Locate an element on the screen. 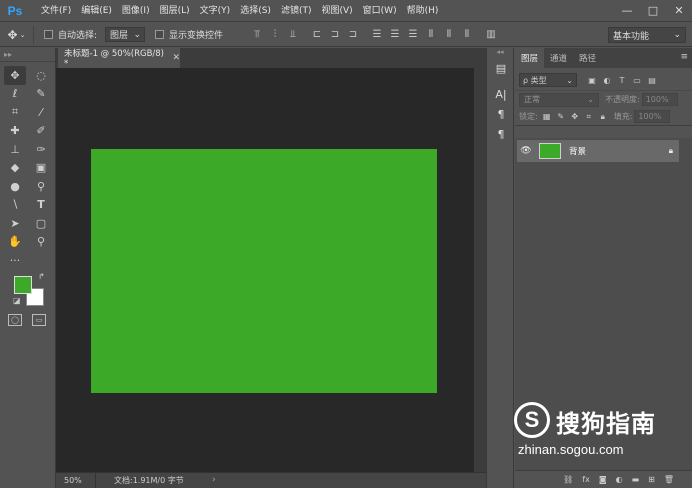  auto-select-dropdown: 图层 ⌄ is located at coordinates (125, 34).